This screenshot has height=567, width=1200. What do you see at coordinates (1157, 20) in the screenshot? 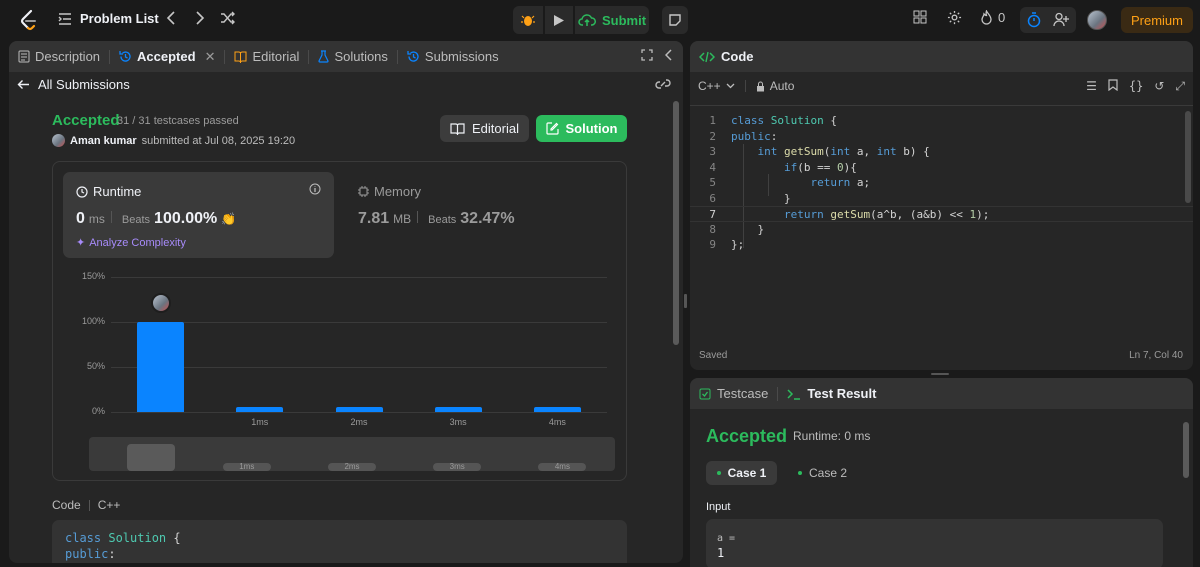
I see `premium-button: Premium` at bounding box center [1157, 20].